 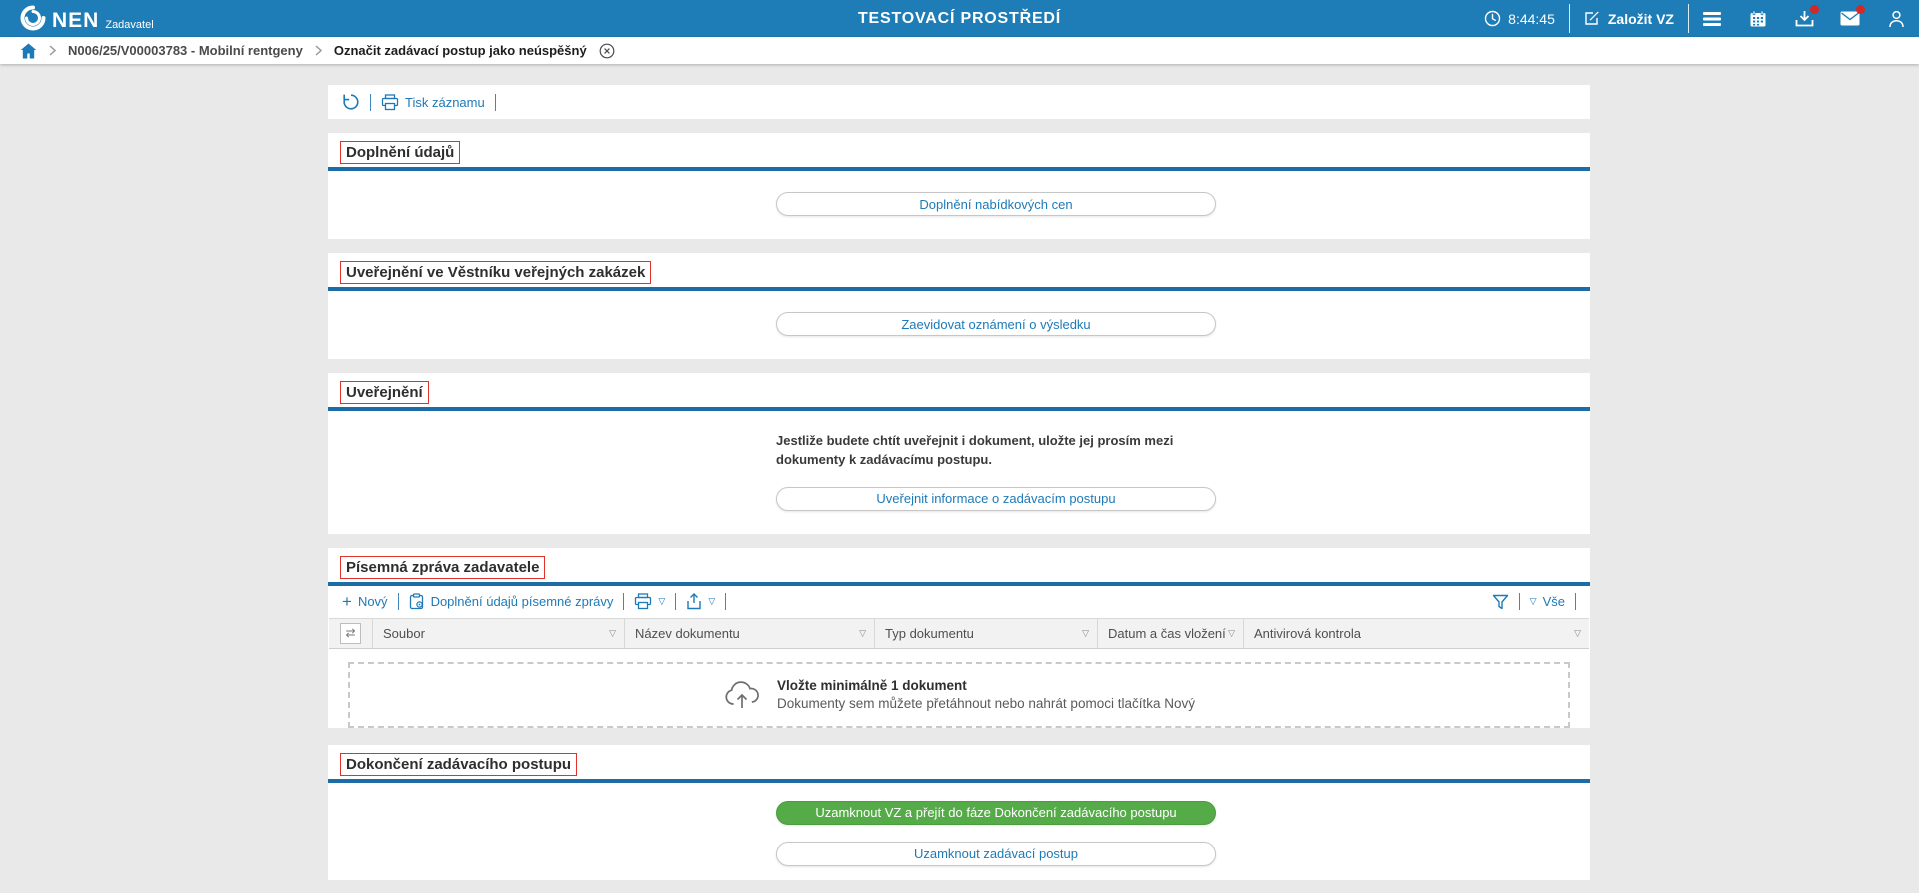 I want to click on breadcrumb-item-current: Označit zadávací postup jako neúspěšný, so click(x=460, y=50).